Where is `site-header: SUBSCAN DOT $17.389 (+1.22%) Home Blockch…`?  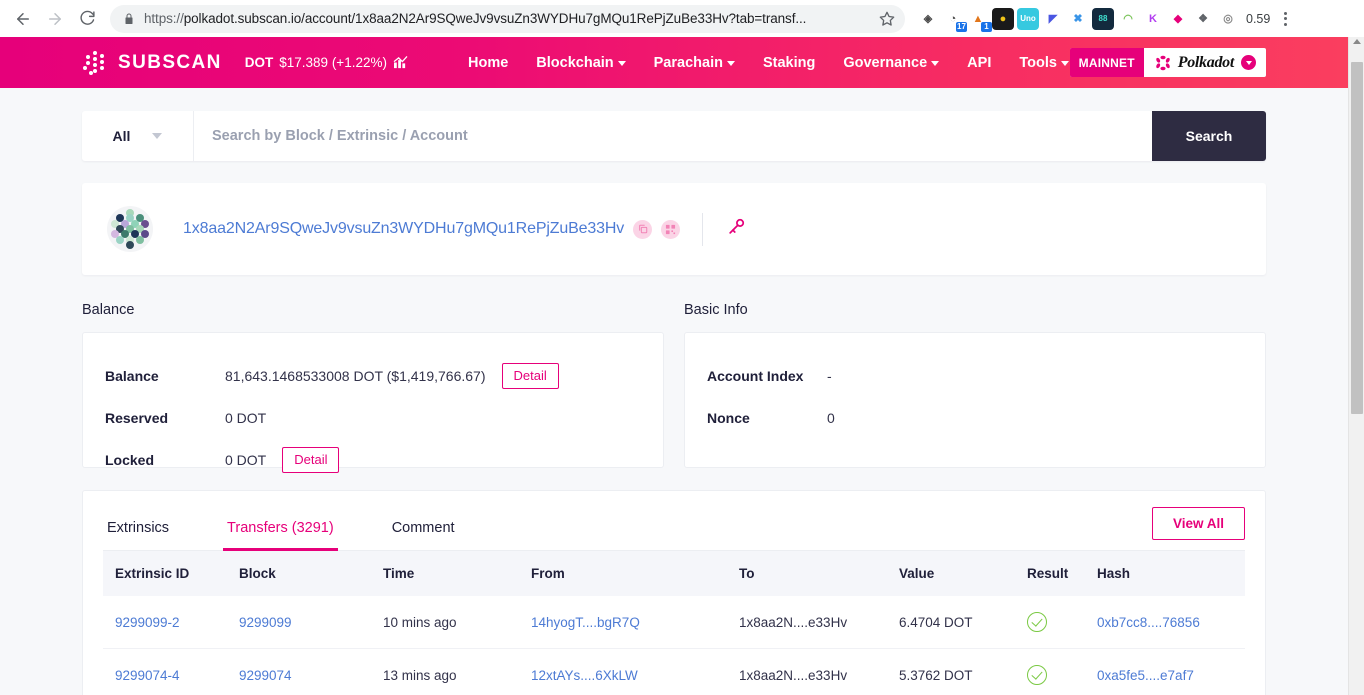
site-header: SUBSCAN DOT $17.389 (+1.22%) Home Blockch… is located at coordinates (674, 62).